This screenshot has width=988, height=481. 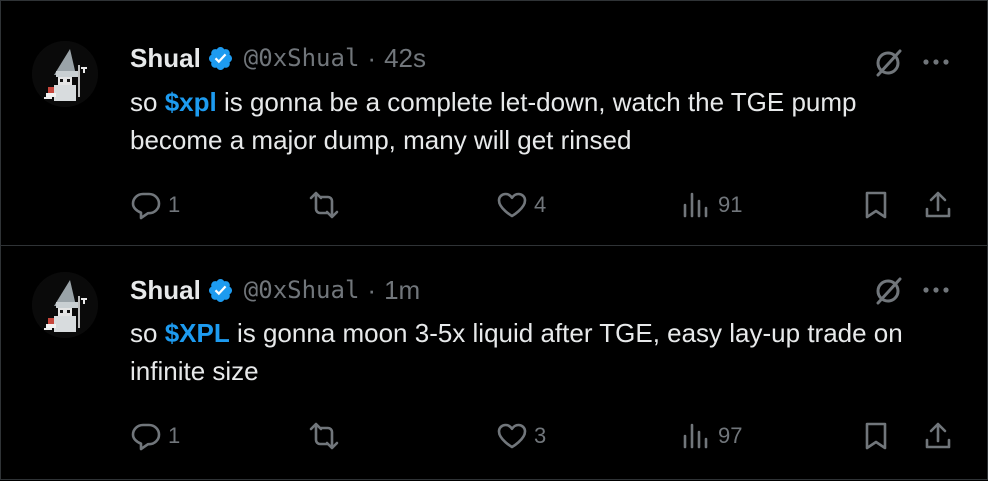 I want to click on cashtag-link: $XPL, so click(x=197, y=333).